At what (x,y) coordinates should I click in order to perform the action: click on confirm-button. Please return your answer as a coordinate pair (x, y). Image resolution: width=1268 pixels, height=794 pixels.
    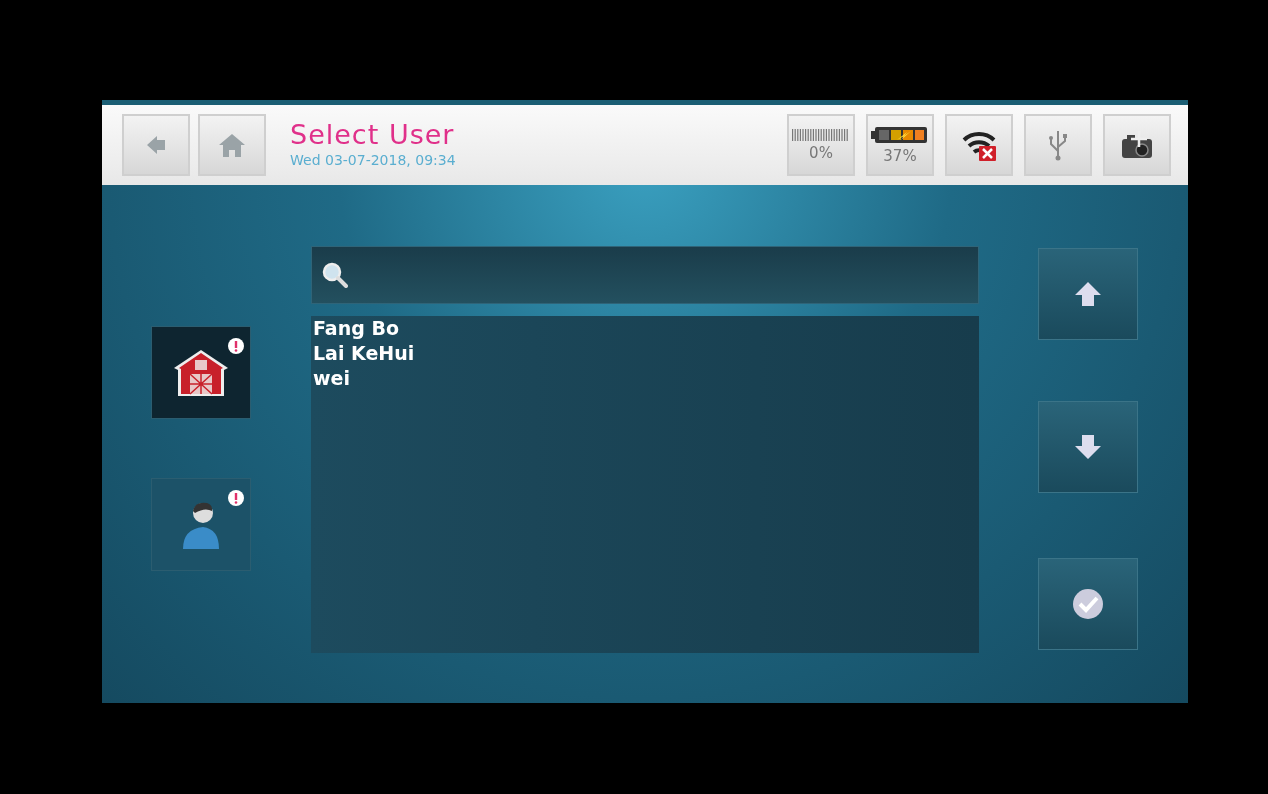
    Looking at the image, I should click on (1088, 604).